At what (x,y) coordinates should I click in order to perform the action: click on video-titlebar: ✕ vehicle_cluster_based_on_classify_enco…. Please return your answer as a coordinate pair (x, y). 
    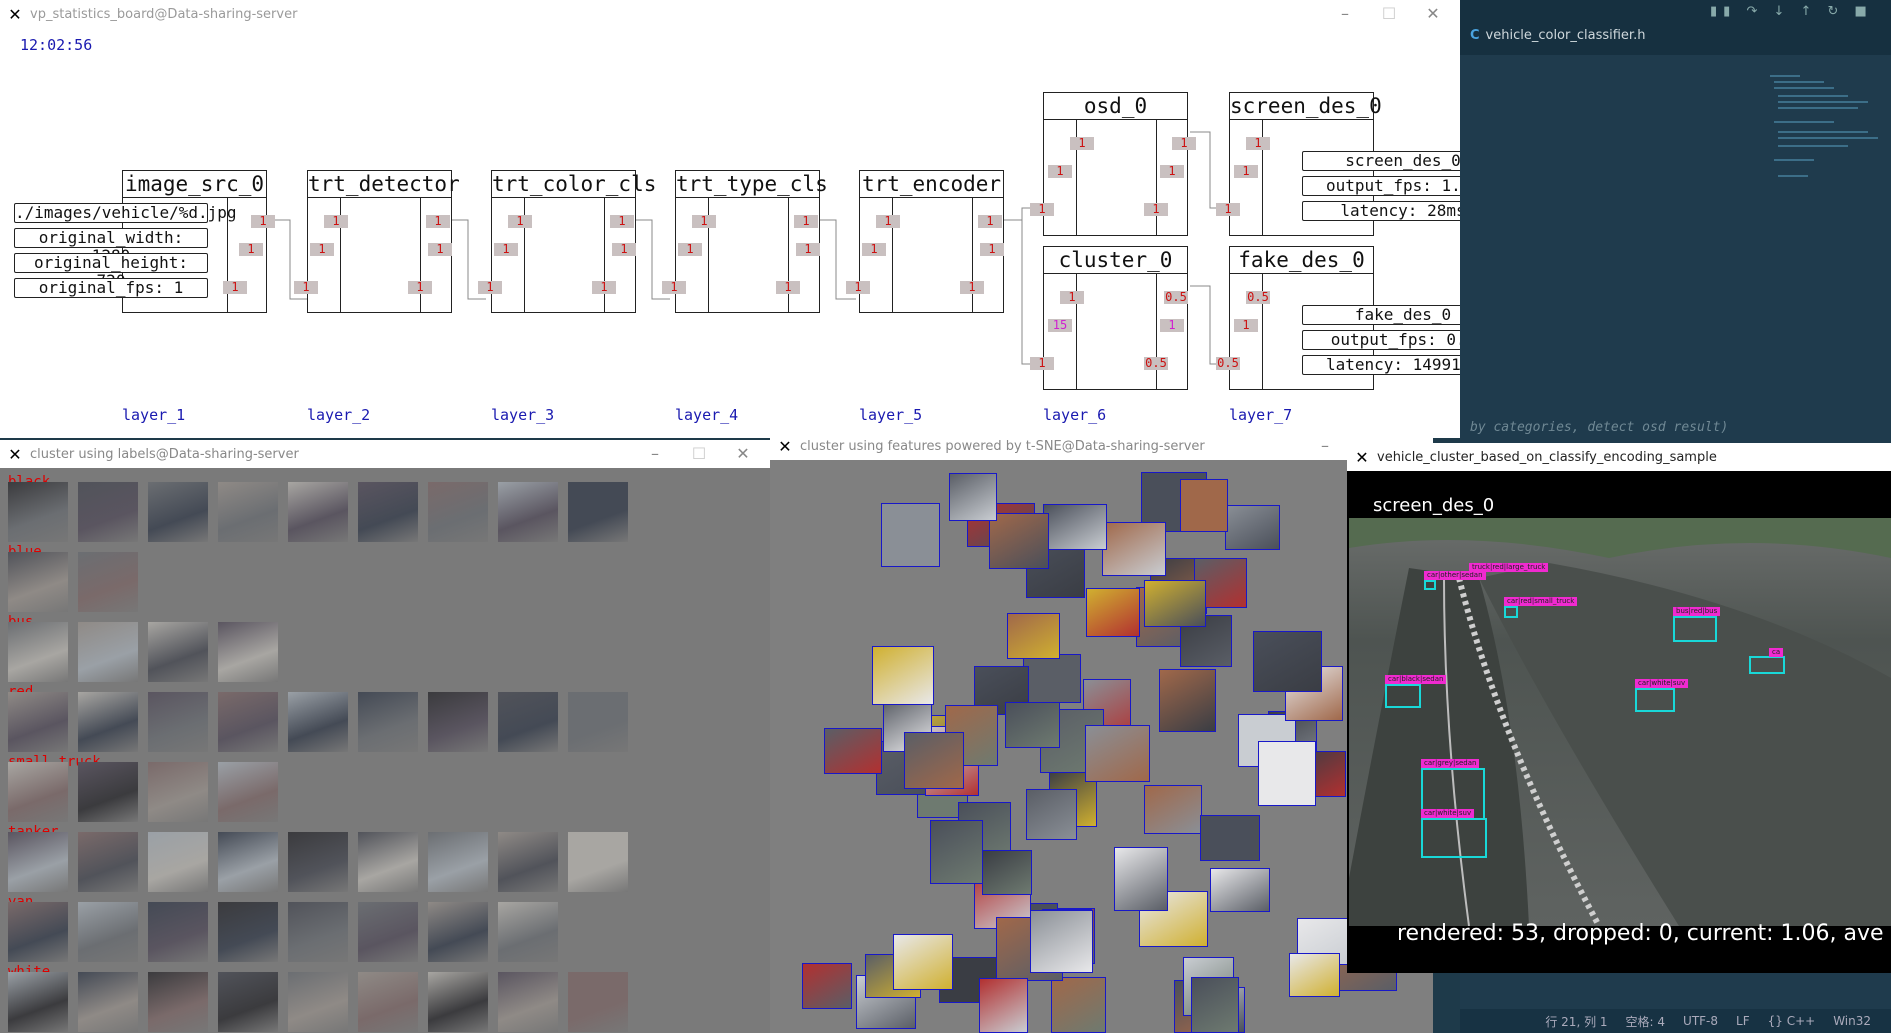
    Looking at the image, I should click on (1619, 457).